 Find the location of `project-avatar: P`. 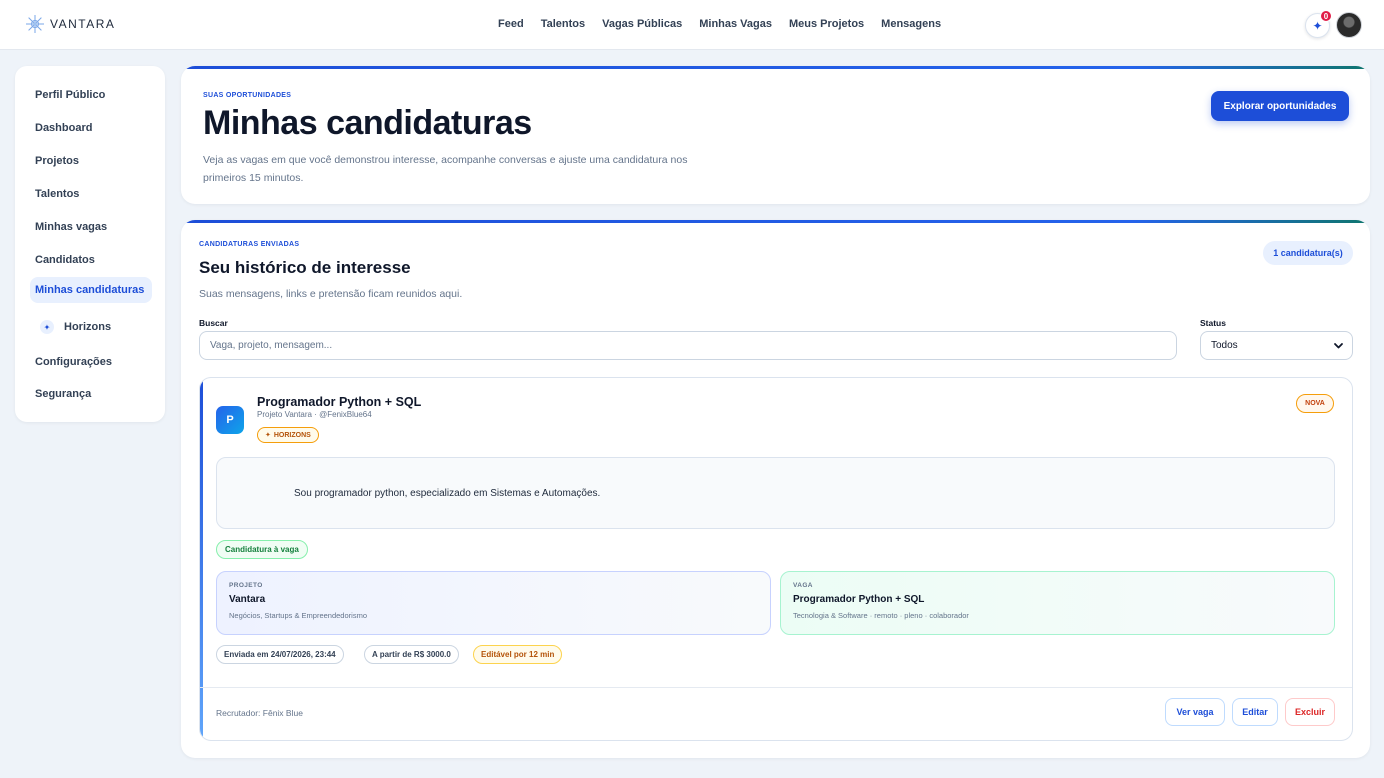

project-avatar: P is located at coordinates (230, 420).